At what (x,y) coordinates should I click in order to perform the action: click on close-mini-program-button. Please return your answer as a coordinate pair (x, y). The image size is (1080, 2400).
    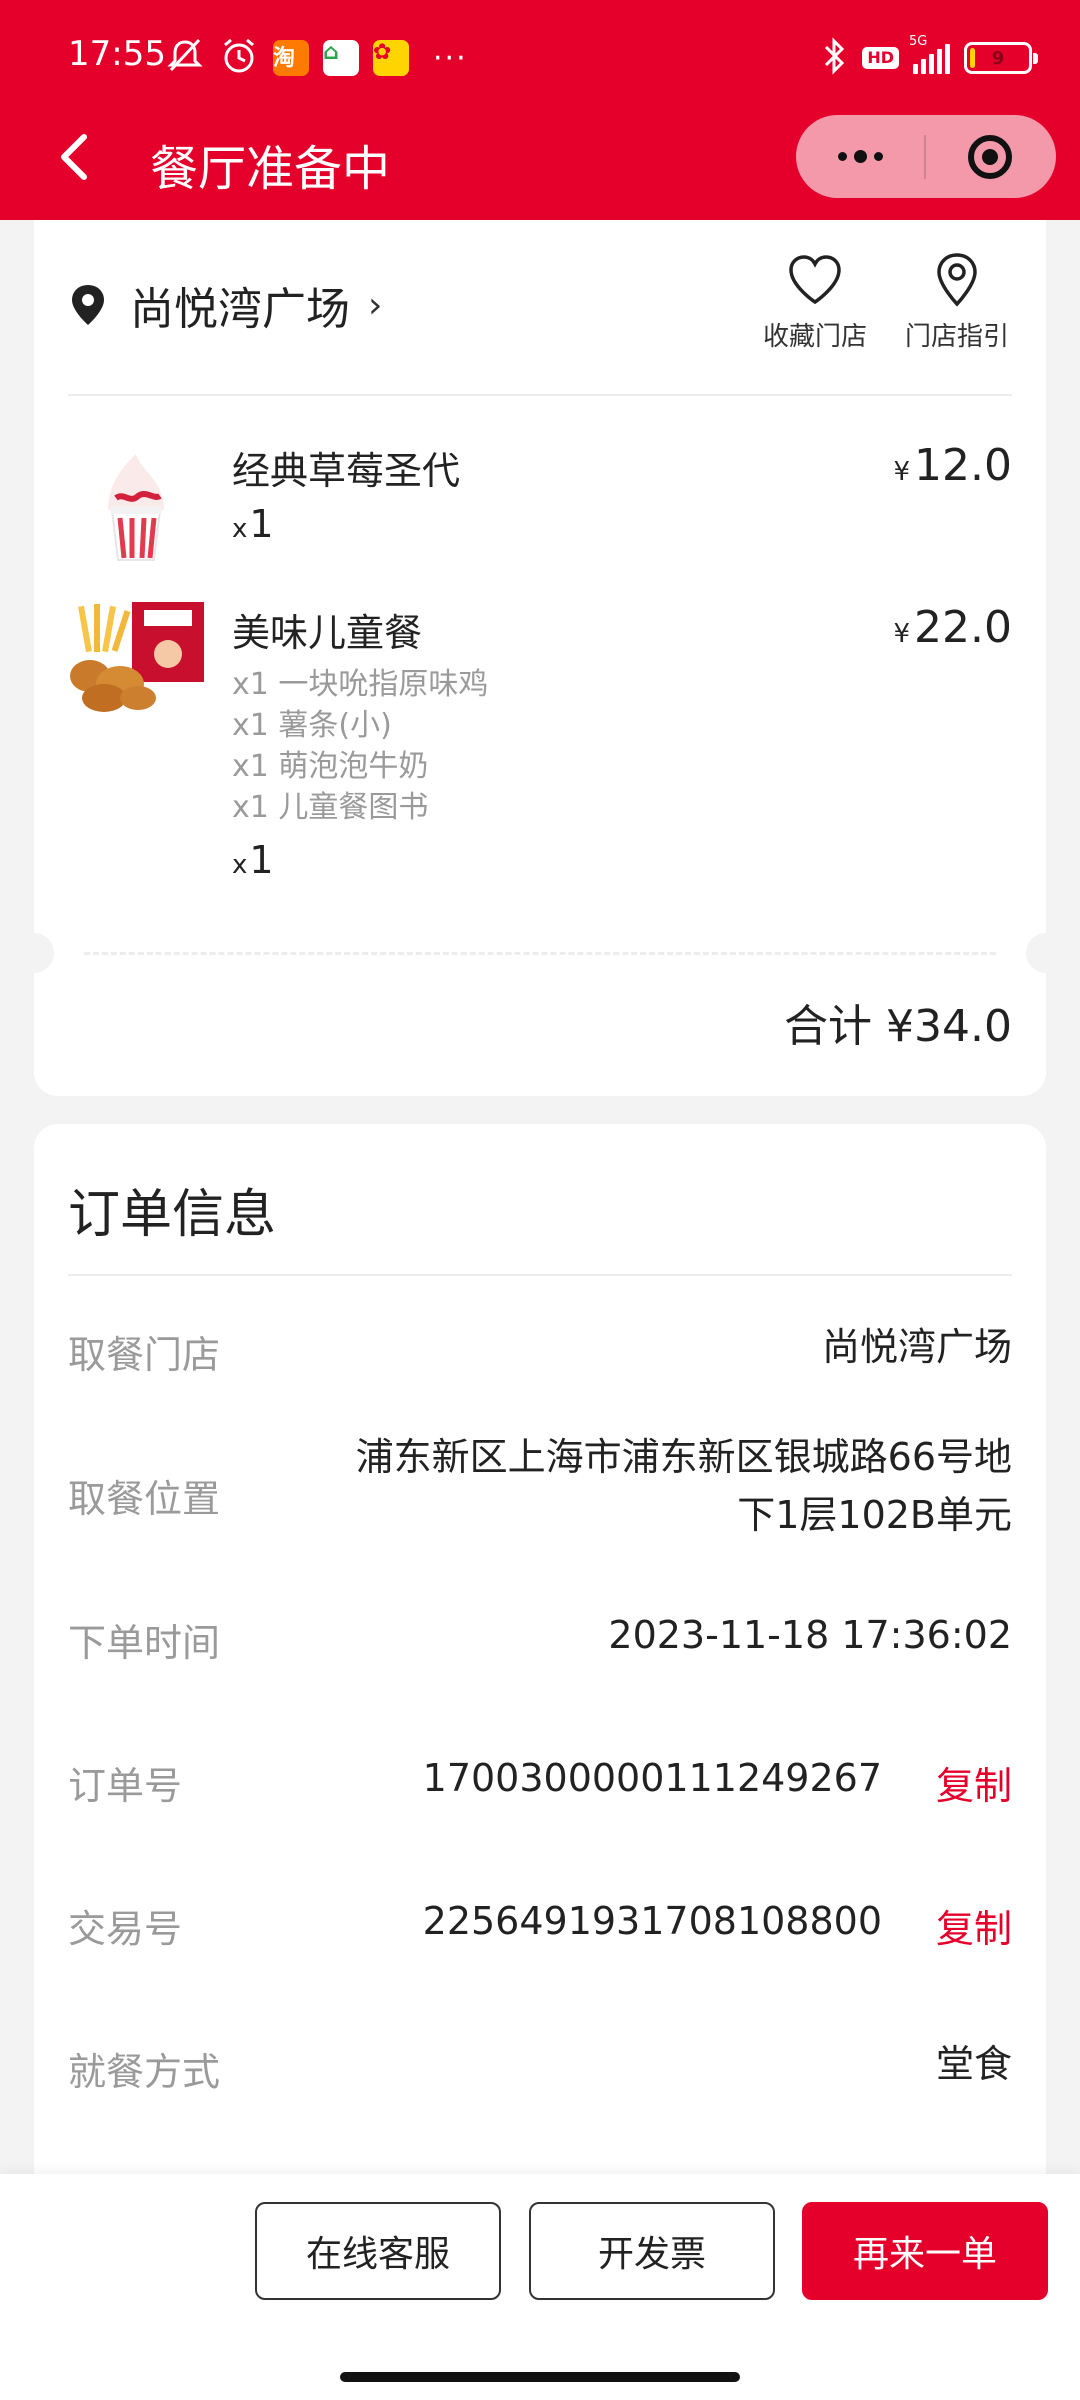
    Looking at the image, I should click on (990, 156).